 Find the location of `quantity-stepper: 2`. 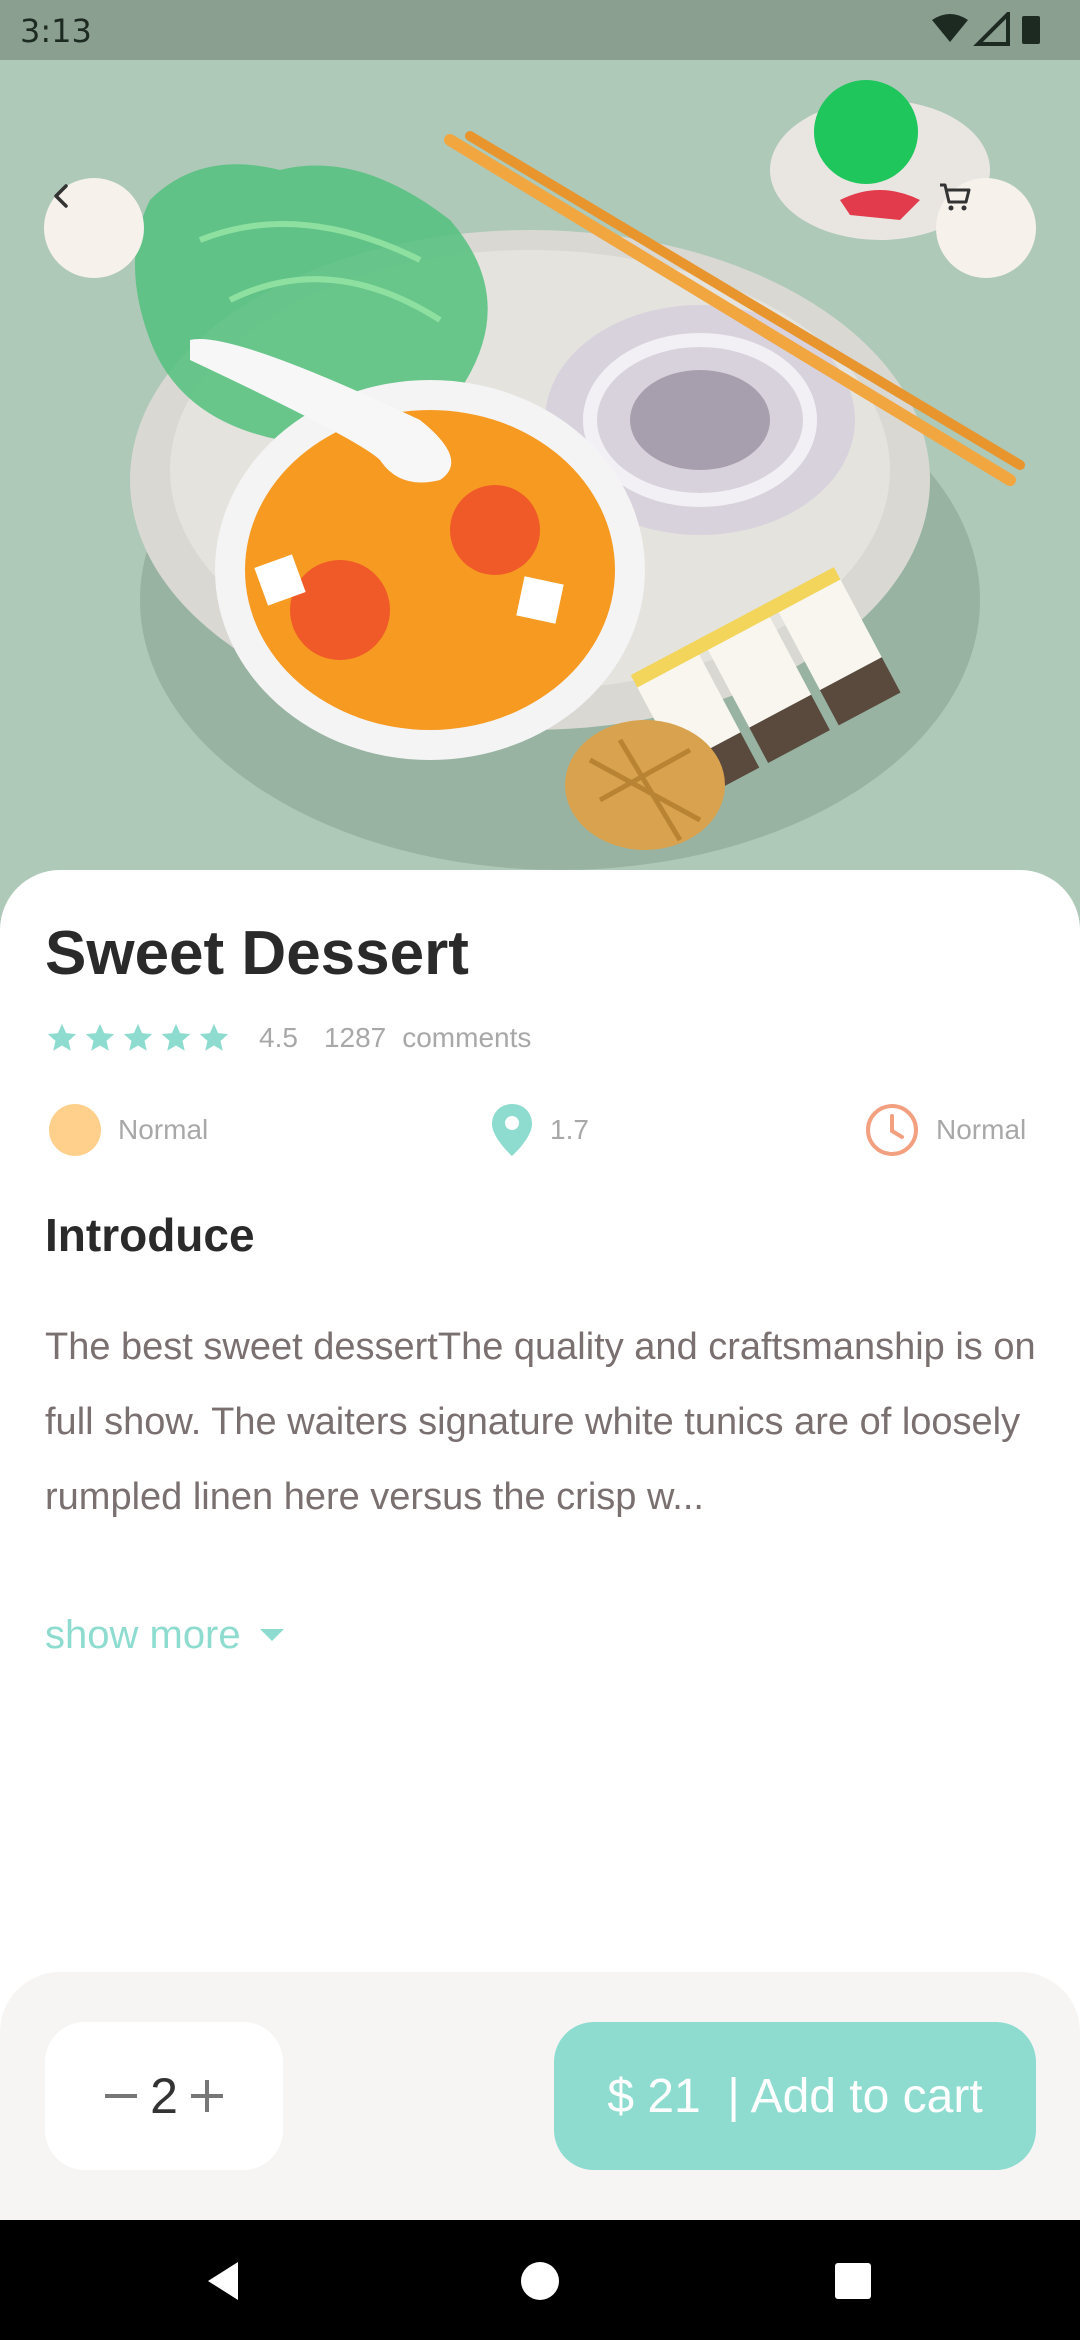

quantity-stepper: 2 is located at coordinates (164, 2096).